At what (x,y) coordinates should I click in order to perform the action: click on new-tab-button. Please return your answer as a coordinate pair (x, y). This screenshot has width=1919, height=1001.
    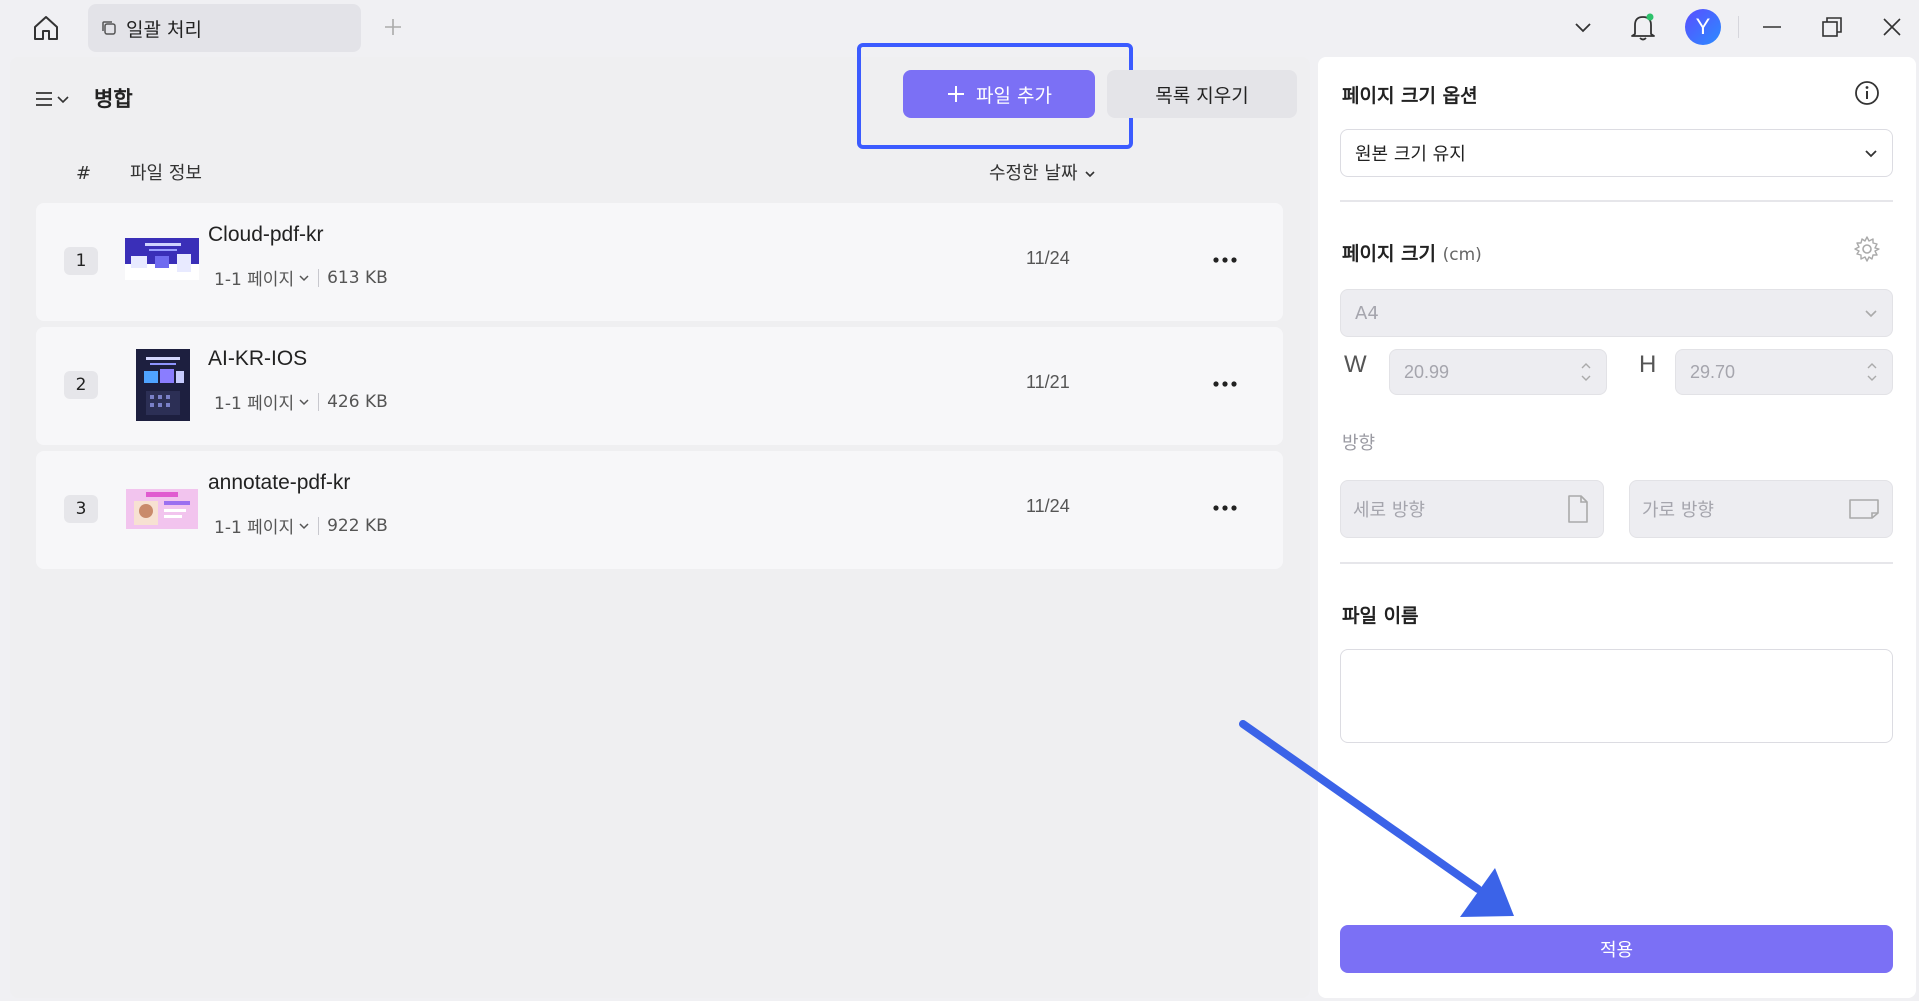
    Looking at the image, I should click on (393, 27).